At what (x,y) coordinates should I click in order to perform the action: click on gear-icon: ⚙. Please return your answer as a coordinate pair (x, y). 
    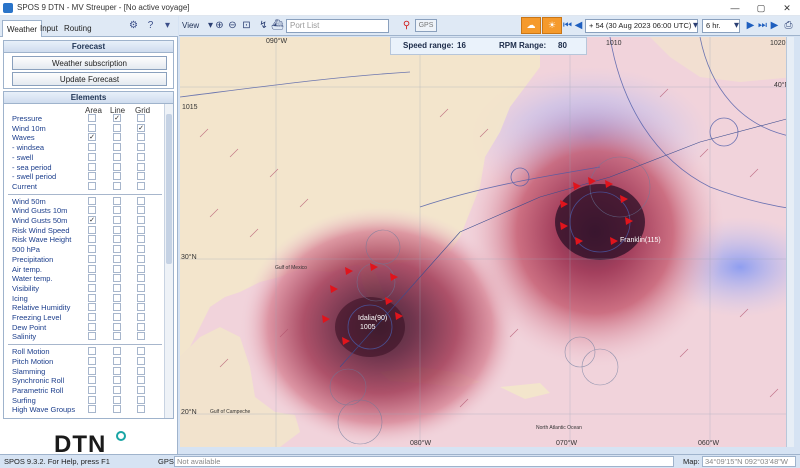
    Looking at the image, I should click on (133, 25).